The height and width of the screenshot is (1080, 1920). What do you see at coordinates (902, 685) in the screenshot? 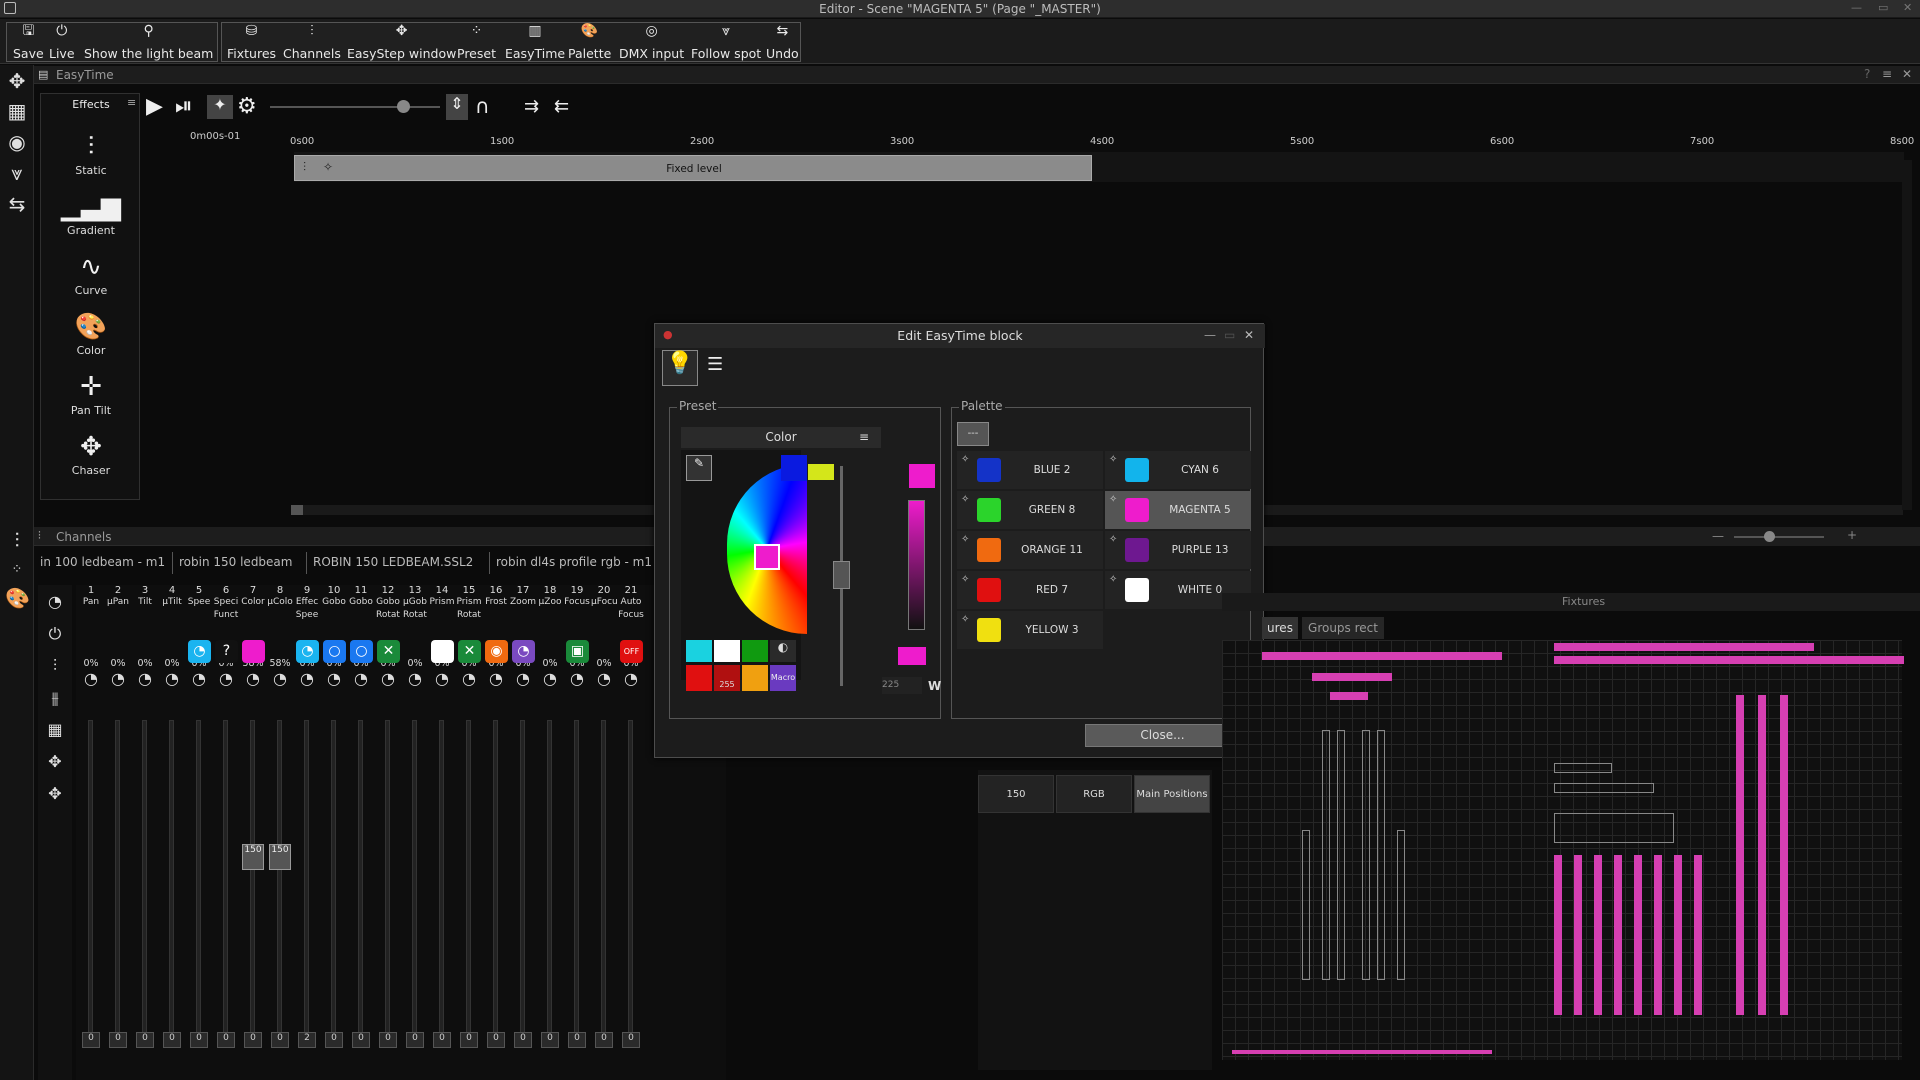
I see `value-225-field: 225` at bounding box center [902, 685].